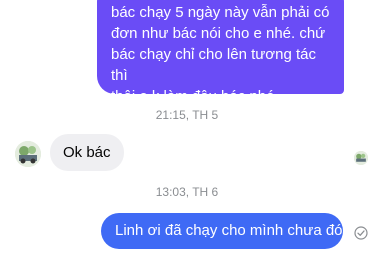  Describe the element at coordinates (28, 154) in the screenshot. I see `contact-avatar` at that location.